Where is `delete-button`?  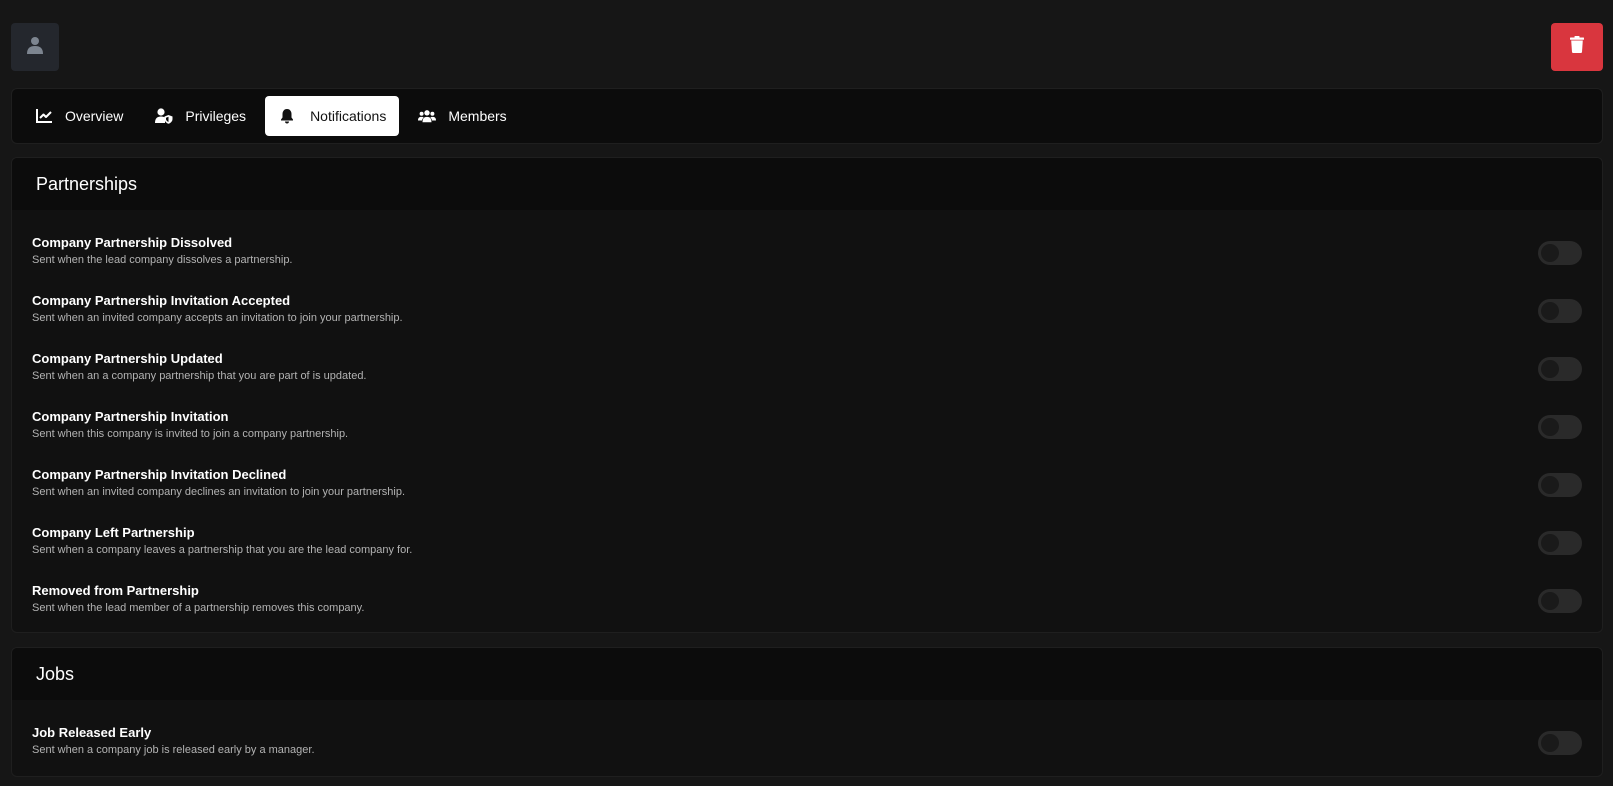 delete-button is located at coordinates (1577, 47).